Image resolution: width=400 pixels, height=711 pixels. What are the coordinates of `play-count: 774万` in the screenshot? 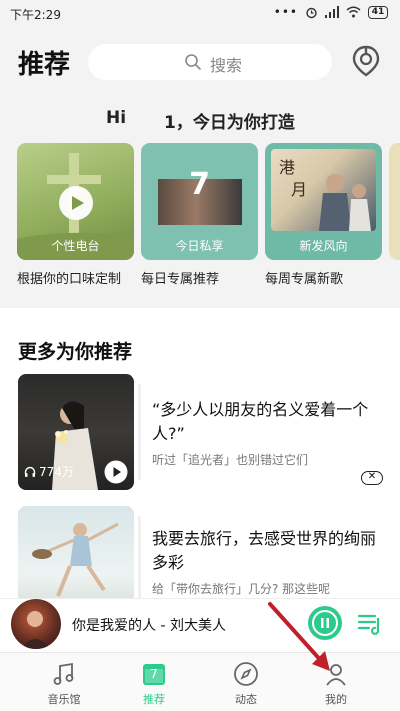 It's located at (49, 471).